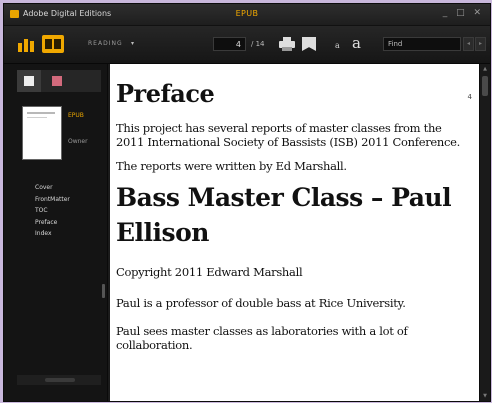 The image size is (492, 403). Describe the element at coordinates (132, 43) in the screenshot. I see `chevron-down-icon: ▾` at that location.